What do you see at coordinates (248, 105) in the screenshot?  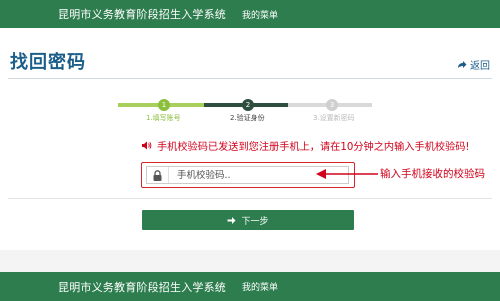 I see `step-dot-2: 2` at bounding box center [248, 105].